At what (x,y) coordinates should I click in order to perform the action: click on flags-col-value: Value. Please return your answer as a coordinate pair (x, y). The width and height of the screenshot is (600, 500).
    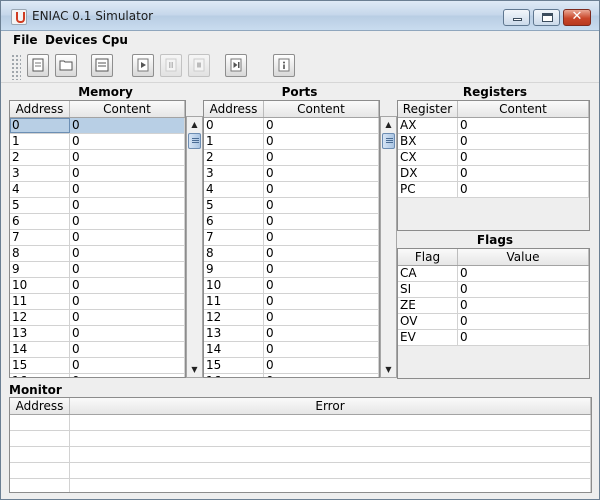
    Looking at the image, I should click on (523, 257).